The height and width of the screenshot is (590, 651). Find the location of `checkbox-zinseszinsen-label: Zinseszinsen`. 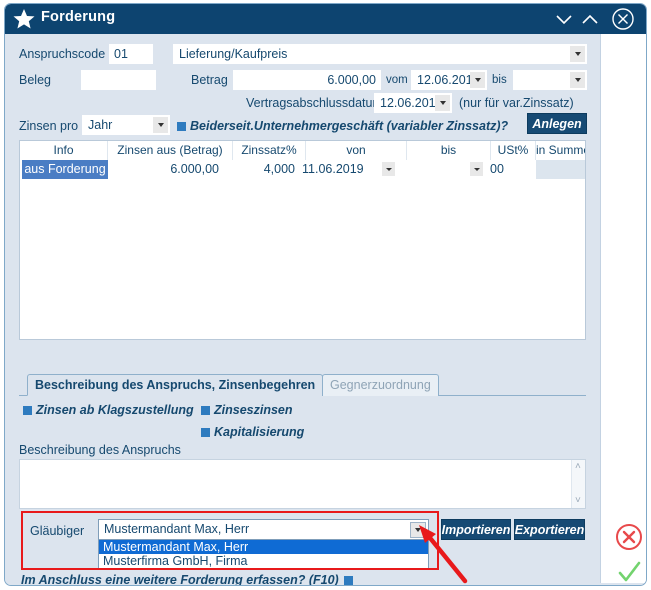

checkbox-zinseszinsen-label: Zinseszinsen is located at coordinates (253, 410).